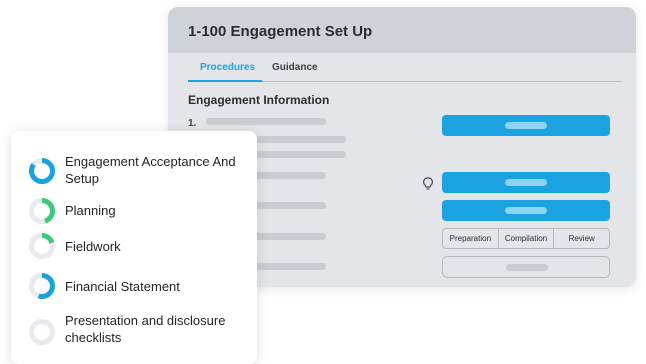  What do you see at coordinates (150, 170) in the screenshot?
I see `phase-label: Engagement Acceptance And Setup` at bounding box center [150, 170].